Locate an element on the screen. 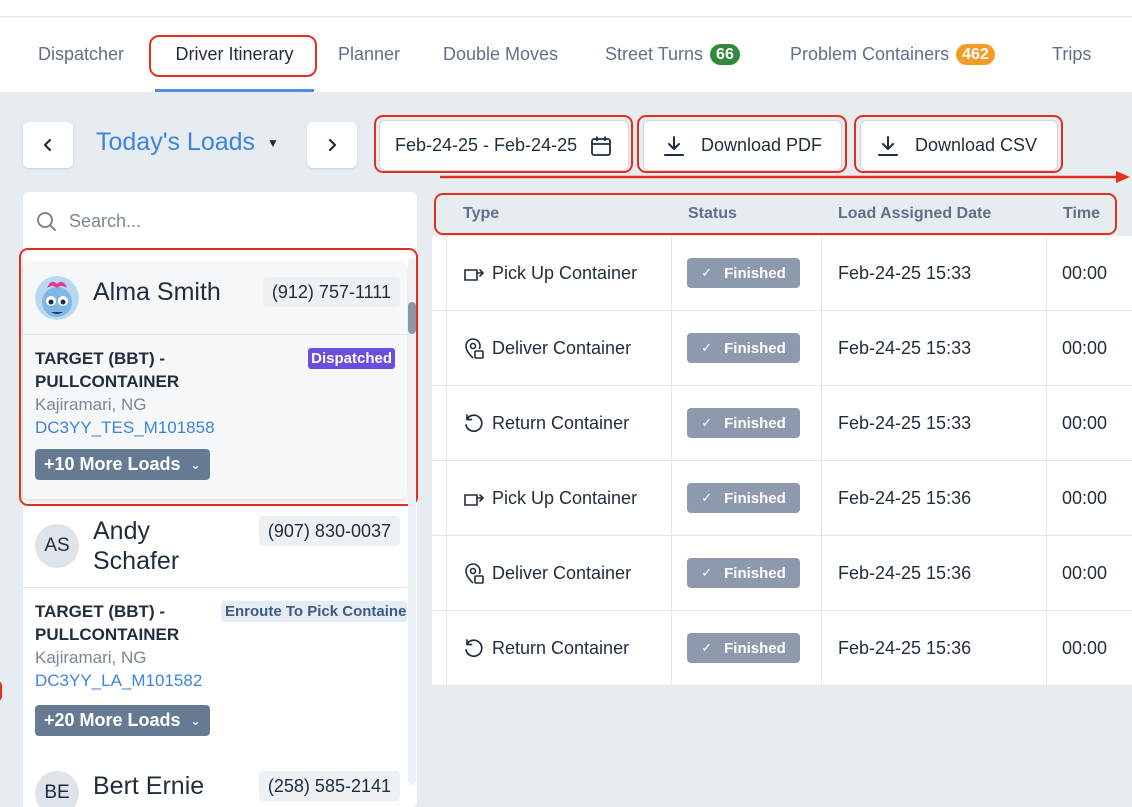  avatar: BE is located at coordinates (57, 789).